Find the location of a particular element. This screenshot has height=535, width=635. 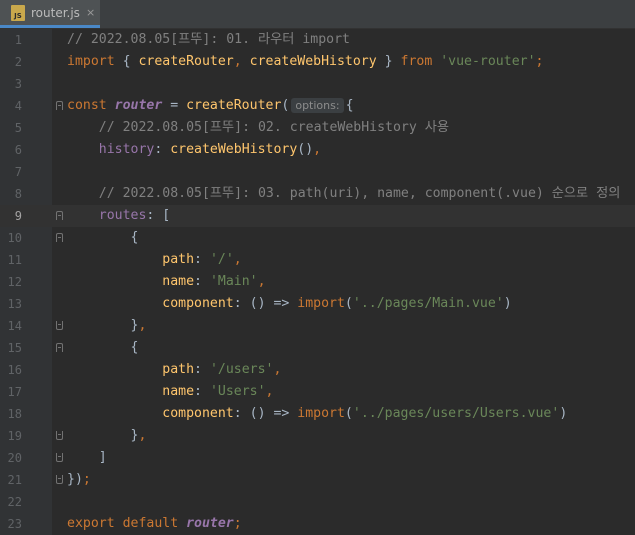

code-line: 21}); is located at coordinates (317, 480).